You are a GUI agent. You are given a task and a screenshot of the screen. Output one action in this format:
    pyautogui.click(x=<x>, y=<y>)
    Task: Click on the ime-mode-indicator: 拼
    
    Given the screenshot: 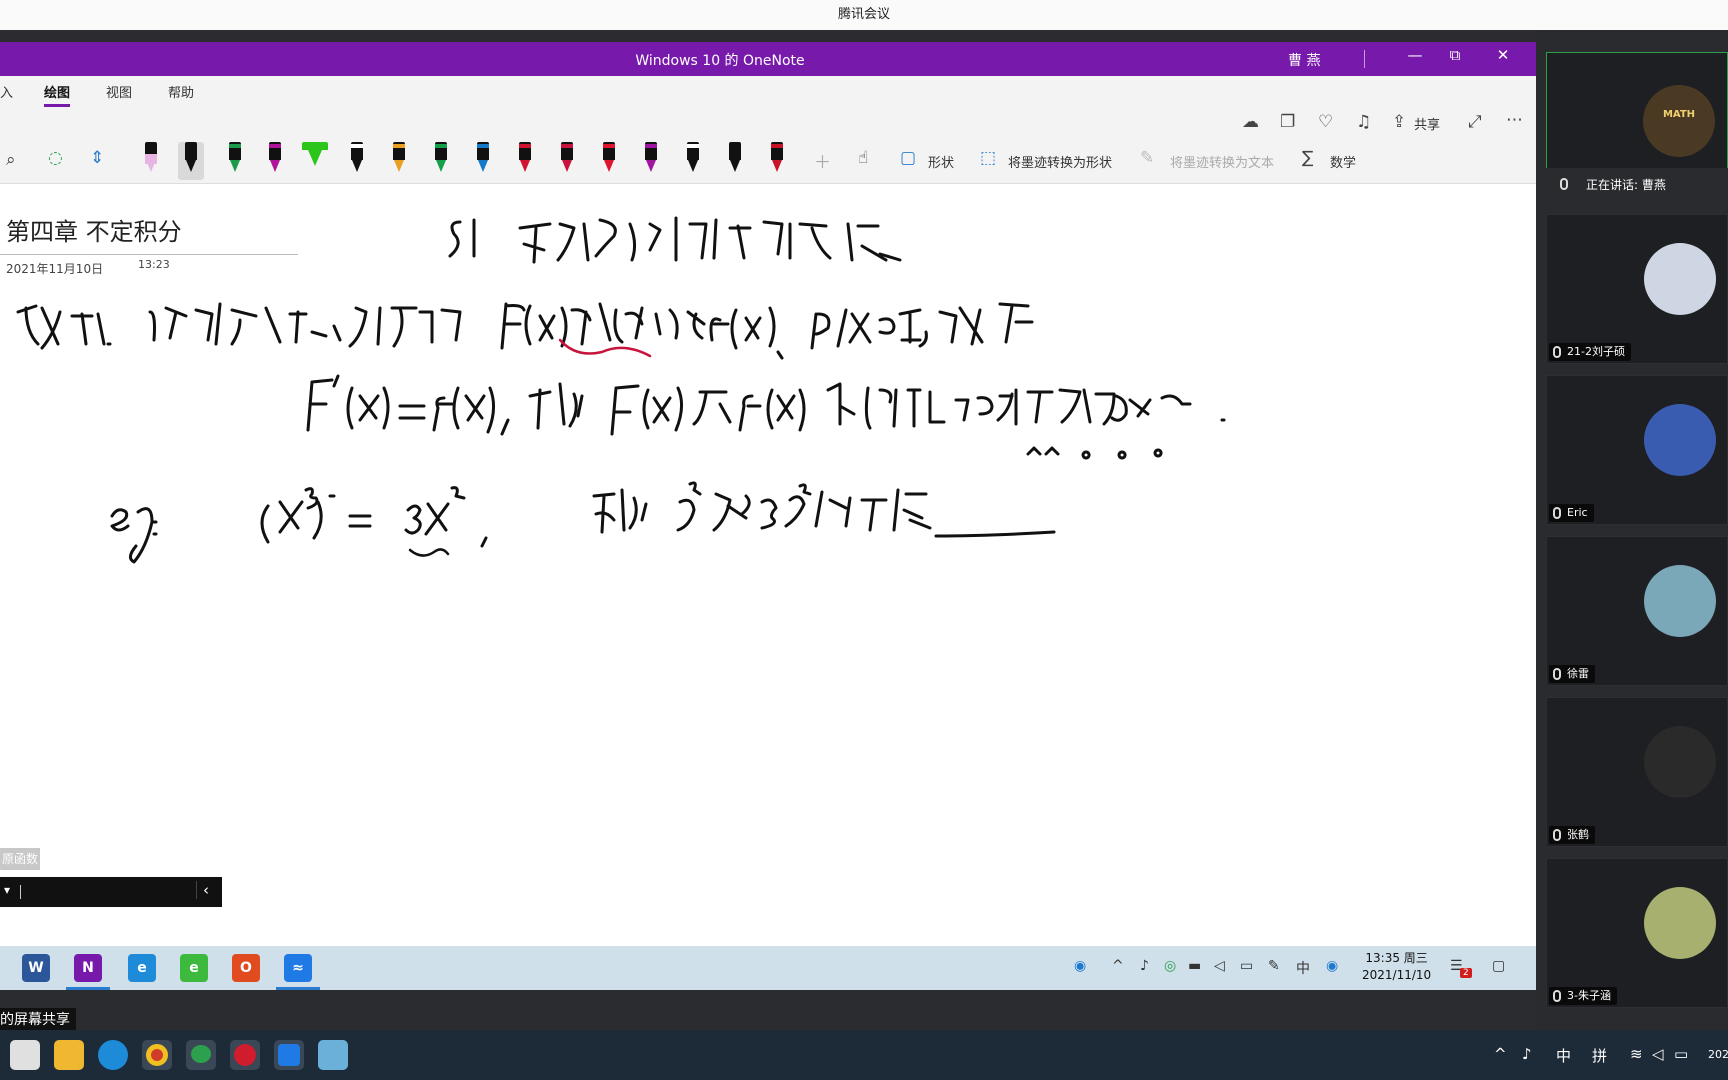 What is the action you would take?
    pyautogui.click(x=1599, y=1055)
    